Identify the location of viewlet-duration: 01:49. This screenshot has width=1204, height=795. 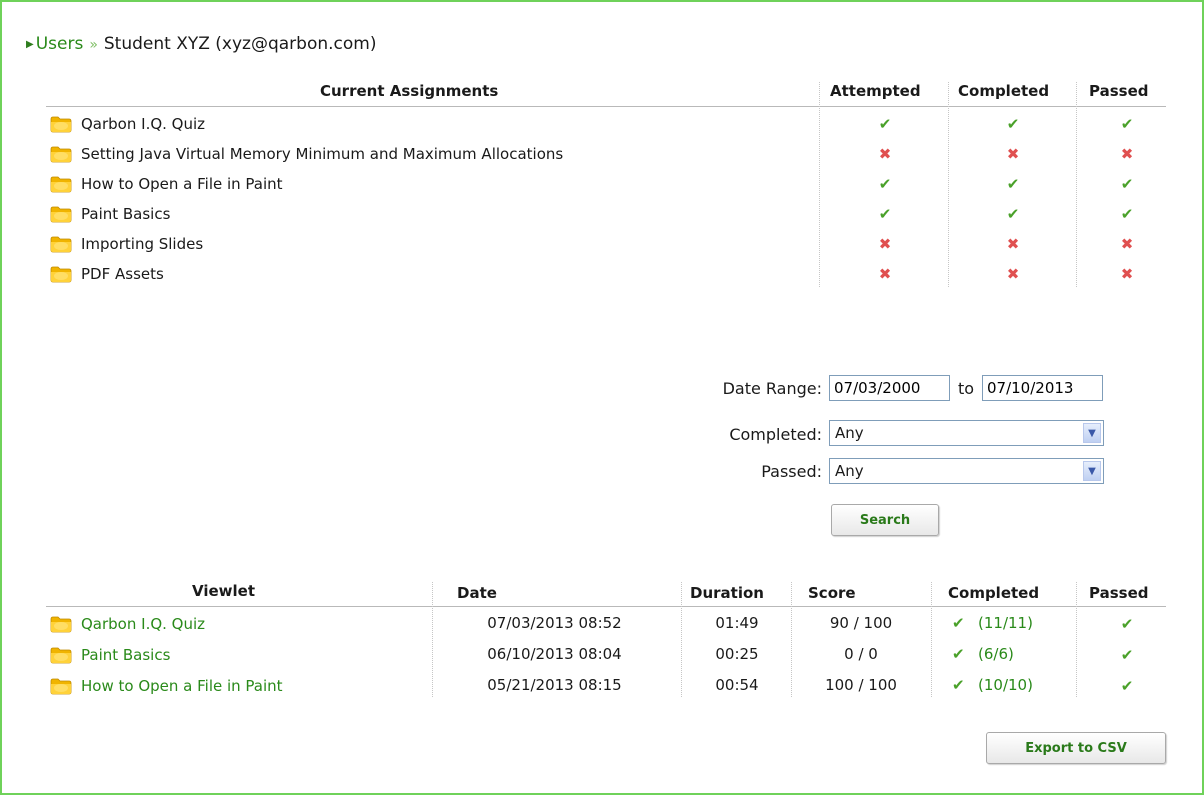
(737, 623).